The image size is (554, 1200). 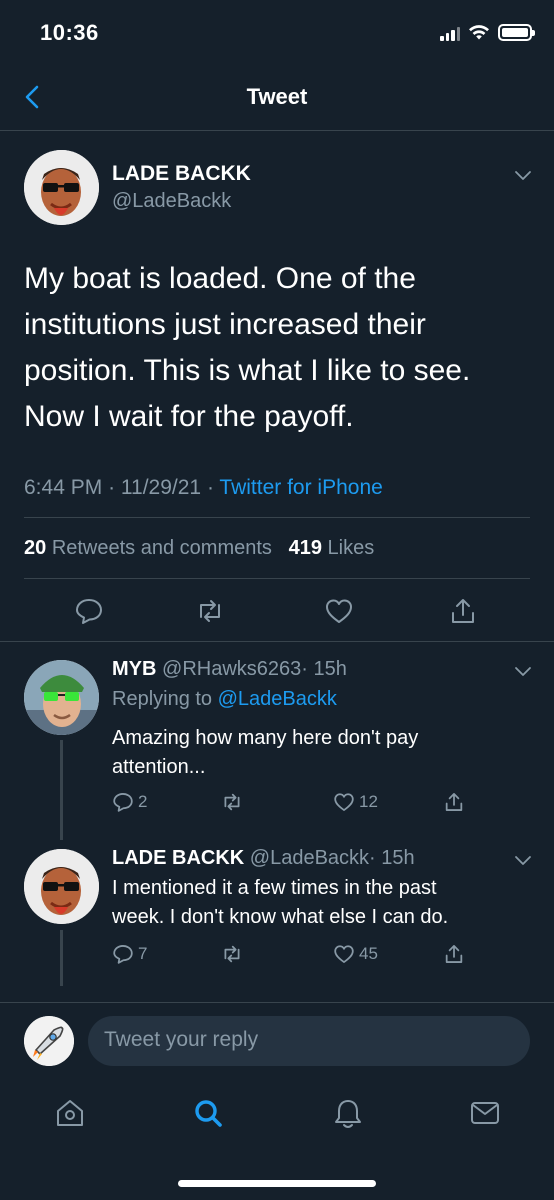 I want to click on reply-author-name: MYB, so click(x=134, y=669).